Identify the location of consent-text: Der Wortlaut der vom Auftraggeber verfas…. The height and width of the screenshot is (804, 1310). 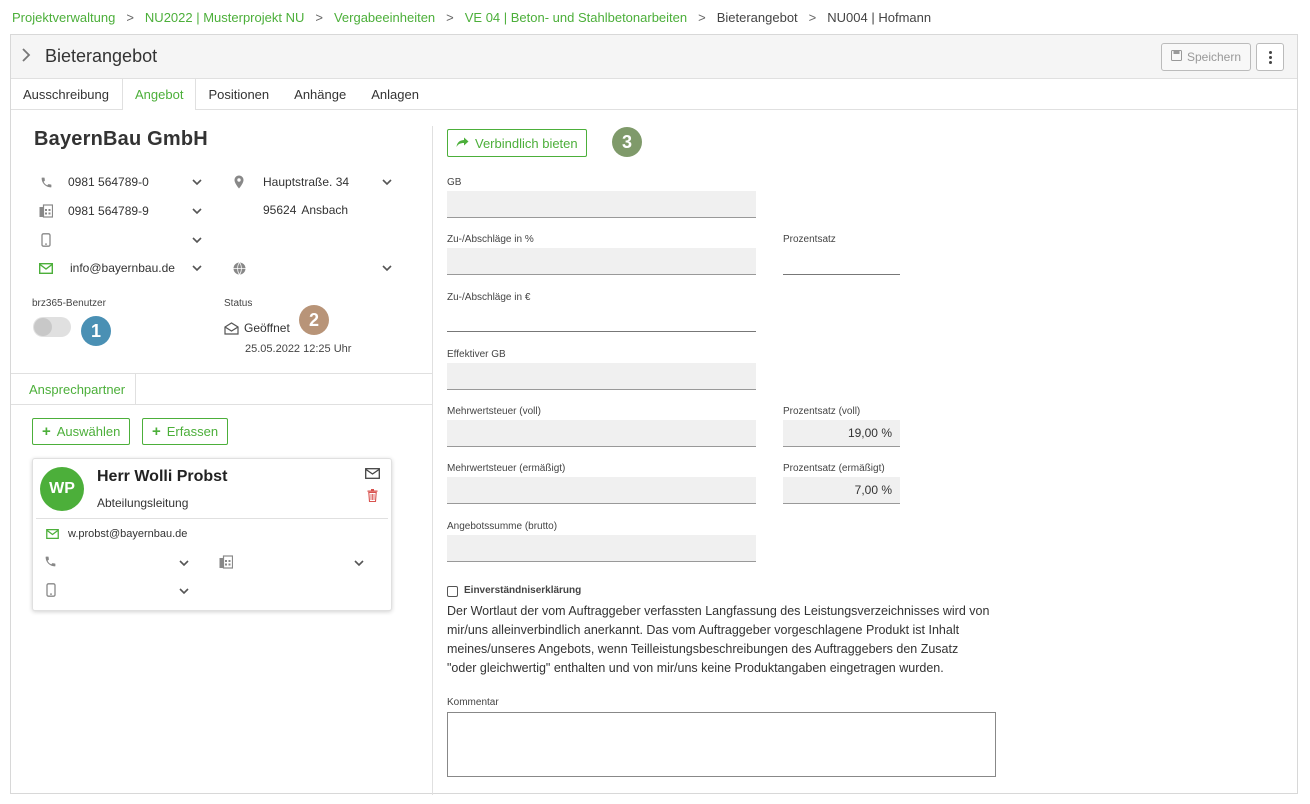
(727, 640).